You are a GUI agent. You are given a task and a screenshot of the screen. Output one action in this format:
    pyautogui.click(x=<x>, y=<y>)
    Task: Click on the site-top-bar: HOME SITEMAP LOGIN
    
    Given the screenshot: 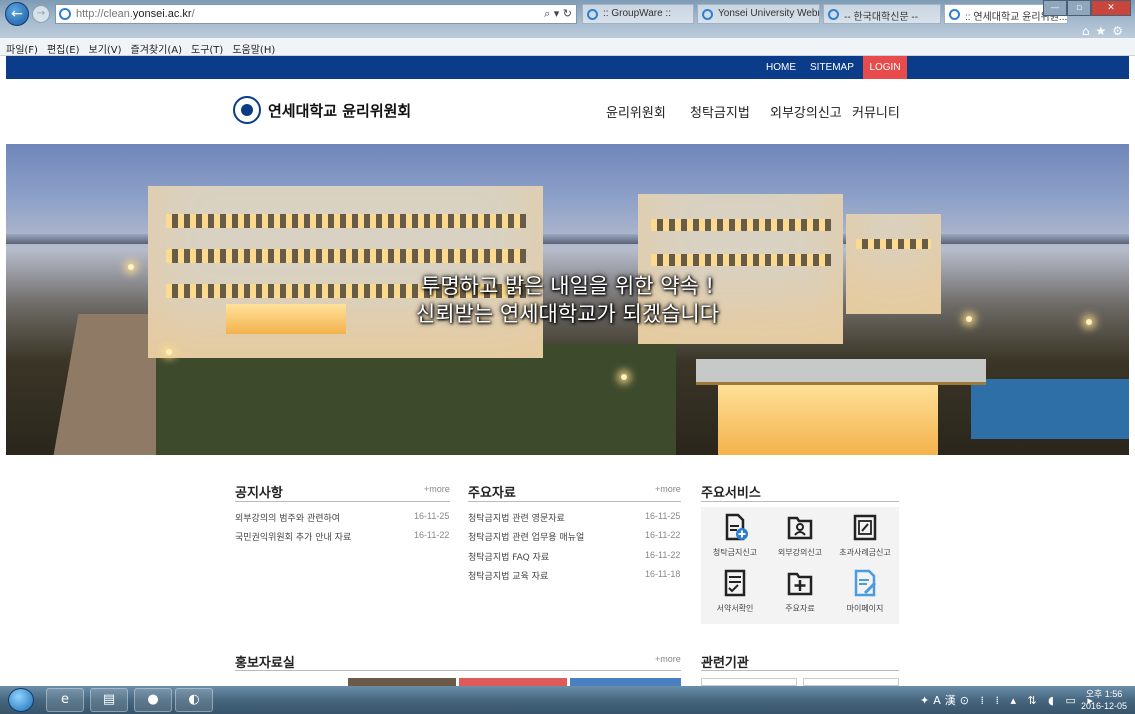 What is the action you would take?
    pyautogui.click(x=567, y=67)
    